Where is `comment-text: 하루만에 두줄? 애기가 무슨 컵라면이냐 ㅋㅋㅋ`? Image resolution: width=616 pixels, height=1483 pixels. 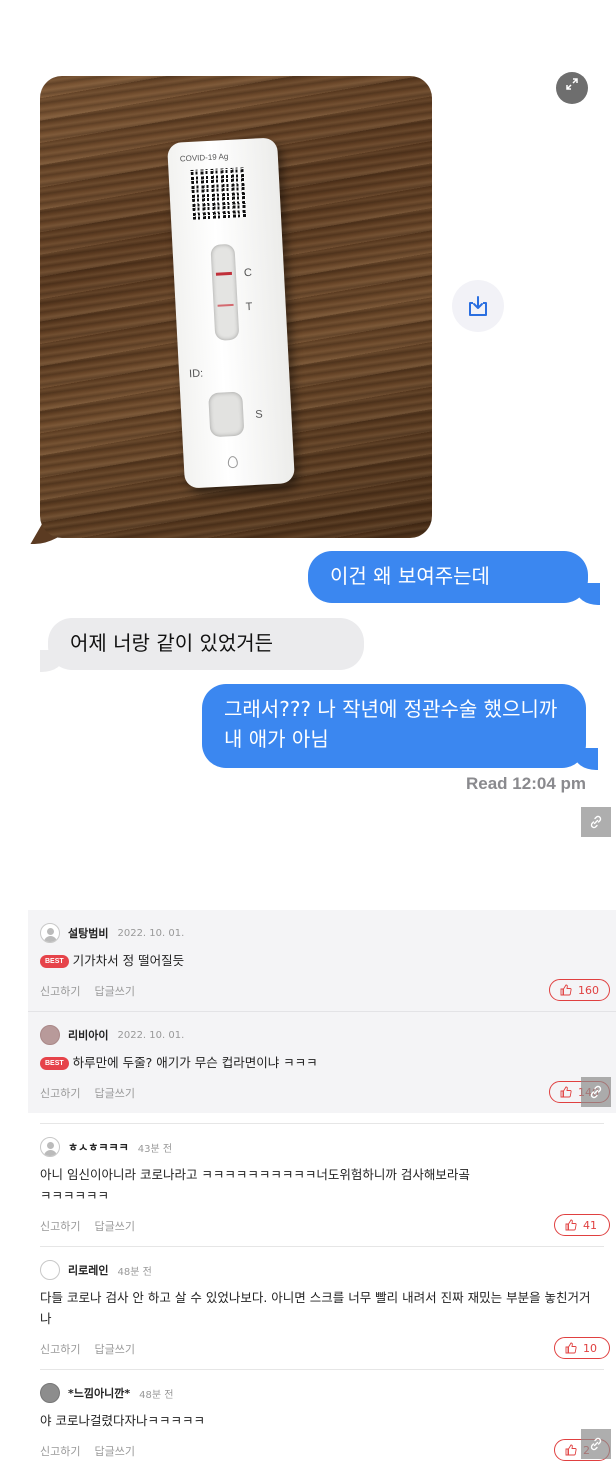 comment-text: 하루만에 두줄? 애기가 무슨 컵라면이냐 ㅋㅋㅋ is located at coordinates (195, 1062).